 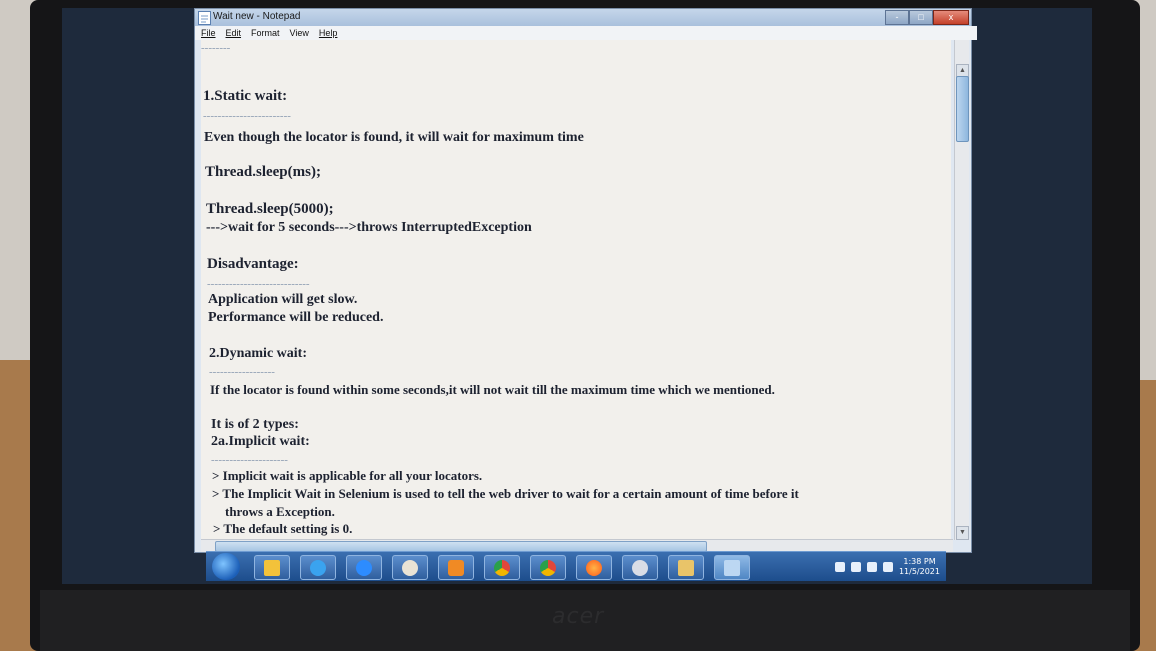 What do you see at coordinates (204, 18) in the screenshot?
I see `notepad-app-icon` at bounding box center [204, 18].